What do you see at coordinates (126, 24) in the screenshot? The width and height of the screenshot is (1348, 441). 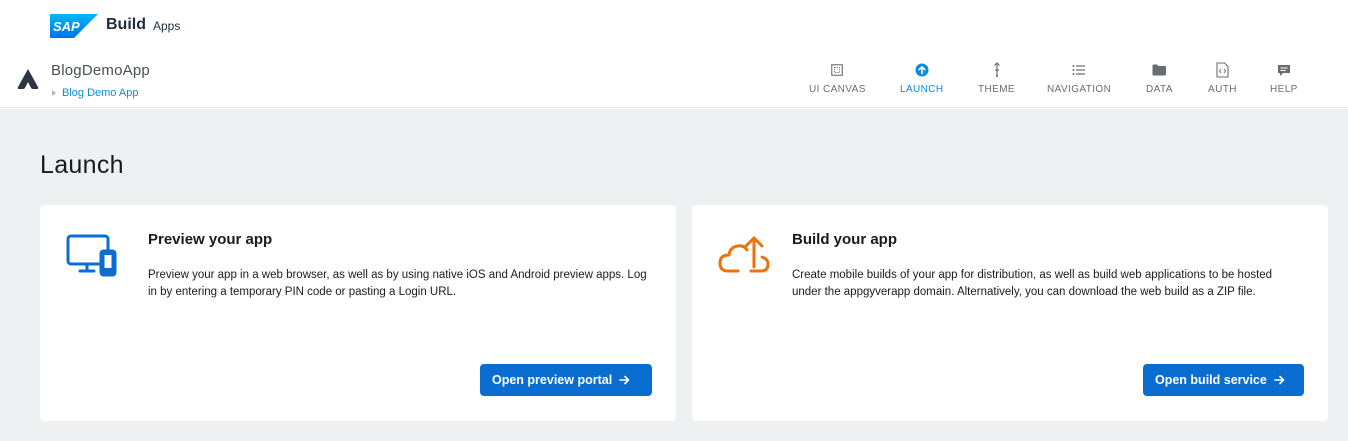 I see `product-name: Build` at bounding box center [126, 24].